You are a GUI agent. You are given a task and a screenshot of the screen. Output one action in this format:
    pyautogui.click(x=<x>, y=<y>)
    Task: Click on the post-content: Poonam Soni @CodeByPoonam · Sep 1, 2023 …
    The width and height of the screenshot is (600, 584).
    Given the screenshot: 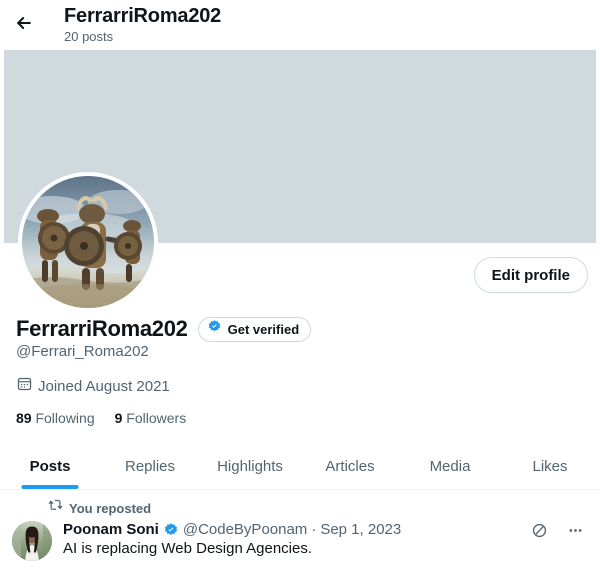 What is the action you would take?
    pyautogui.click(x=325, y=541)
    